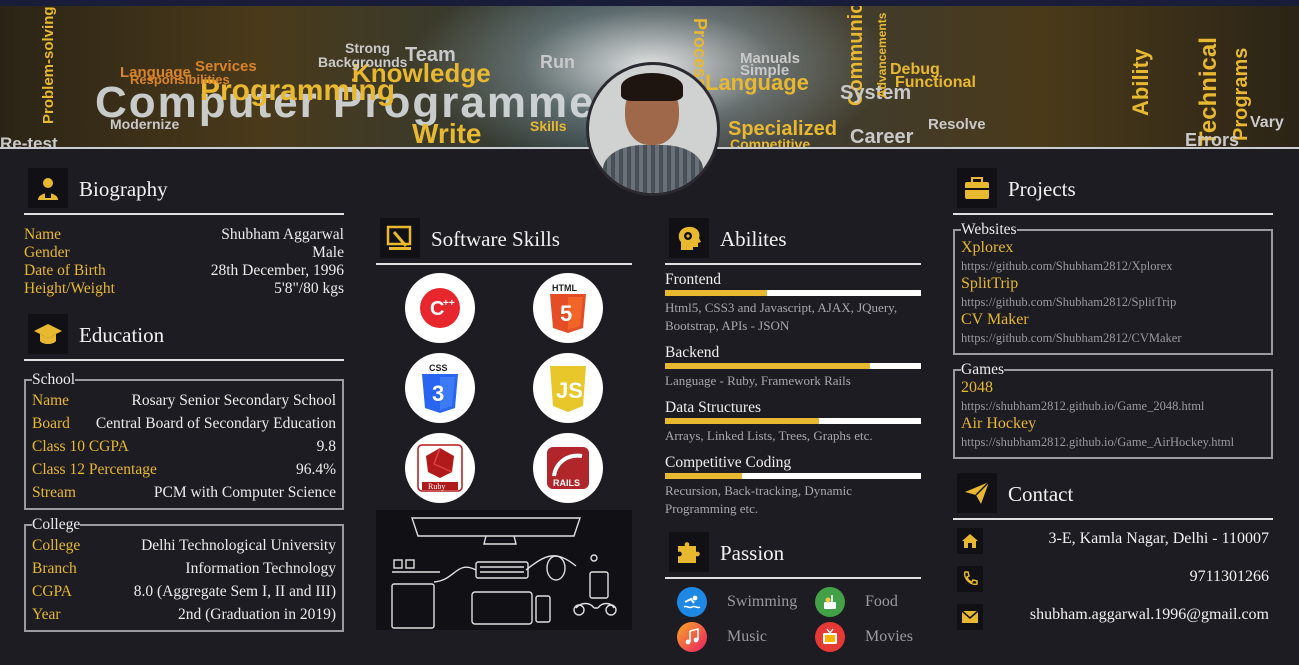 The width and height of the screenshot is (1299, 665). Describe the element at coordinates (1113, 582) in the screenshot. I see `contact-phone-row: 9711301266` at that location.